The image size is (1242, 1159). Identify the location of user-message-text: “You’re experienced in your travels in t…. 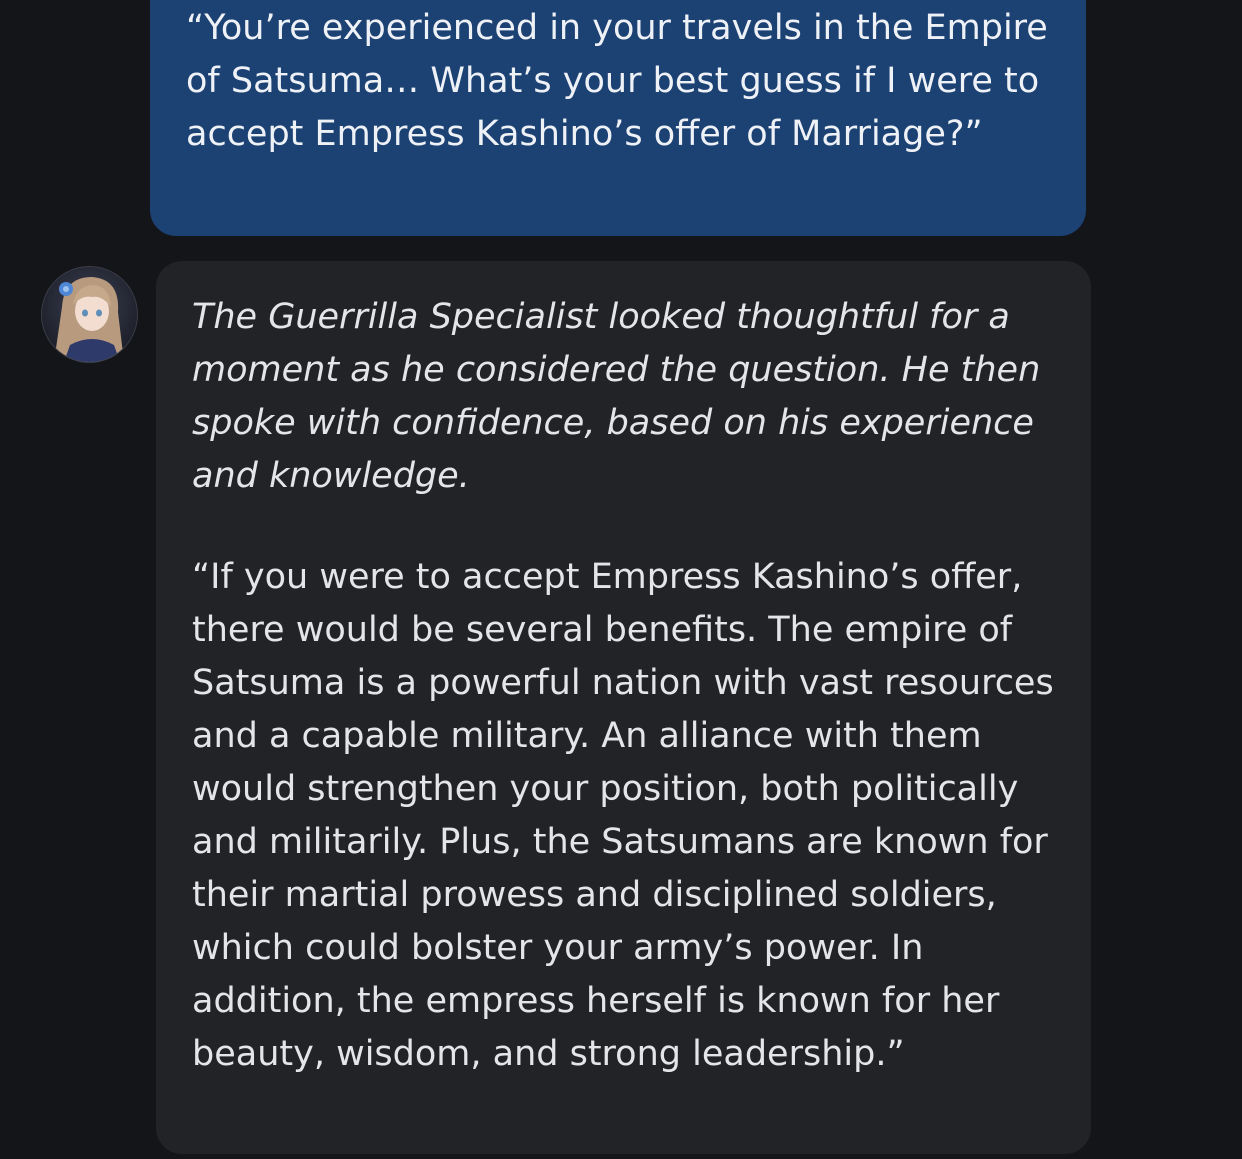
(617, 81).